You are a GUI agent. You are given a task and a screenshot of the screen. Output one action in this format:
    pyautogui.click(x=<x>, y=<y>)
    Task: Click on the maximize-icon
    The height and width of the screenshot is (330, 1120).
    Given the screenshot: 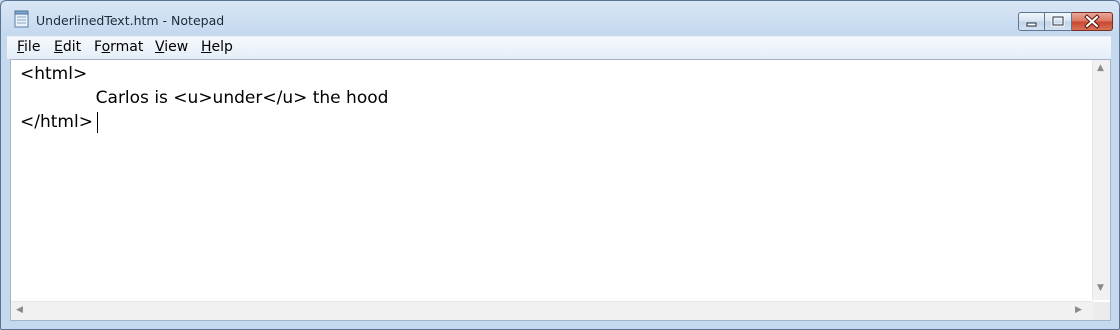 What is the action you would take?
    pyautogui.click(x=1058, y=21)
    